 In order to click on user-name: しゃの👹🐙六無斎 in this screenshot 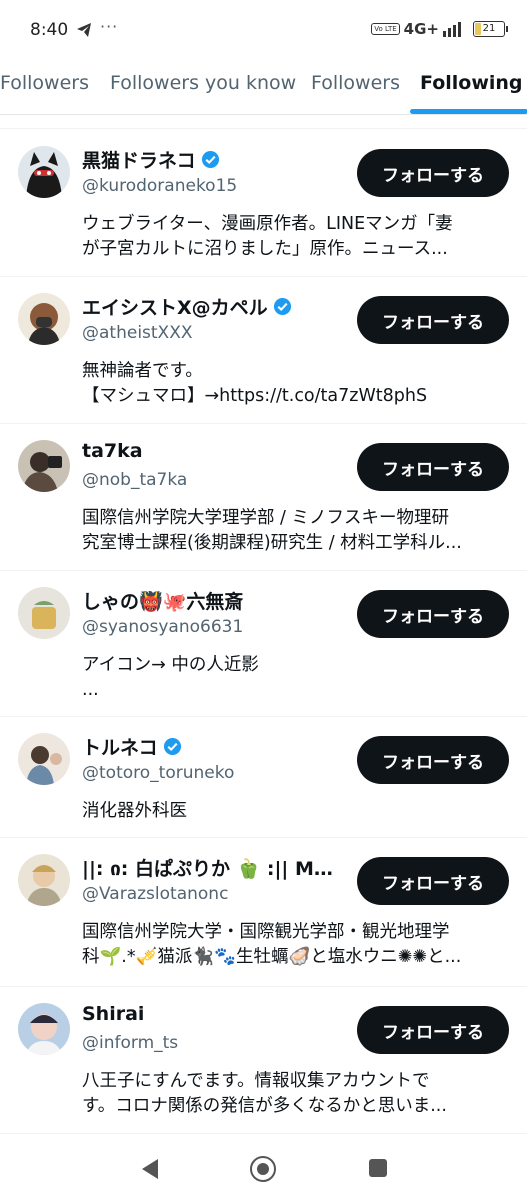, I will do `click(162, 600)`.